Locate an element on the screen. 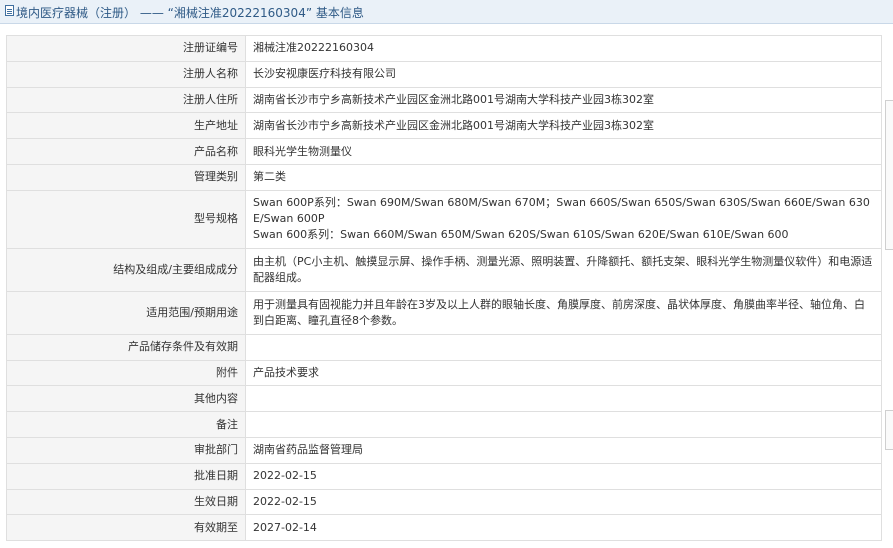  approval-dept-label: 审批部门 is located at coordinates (126, 450).